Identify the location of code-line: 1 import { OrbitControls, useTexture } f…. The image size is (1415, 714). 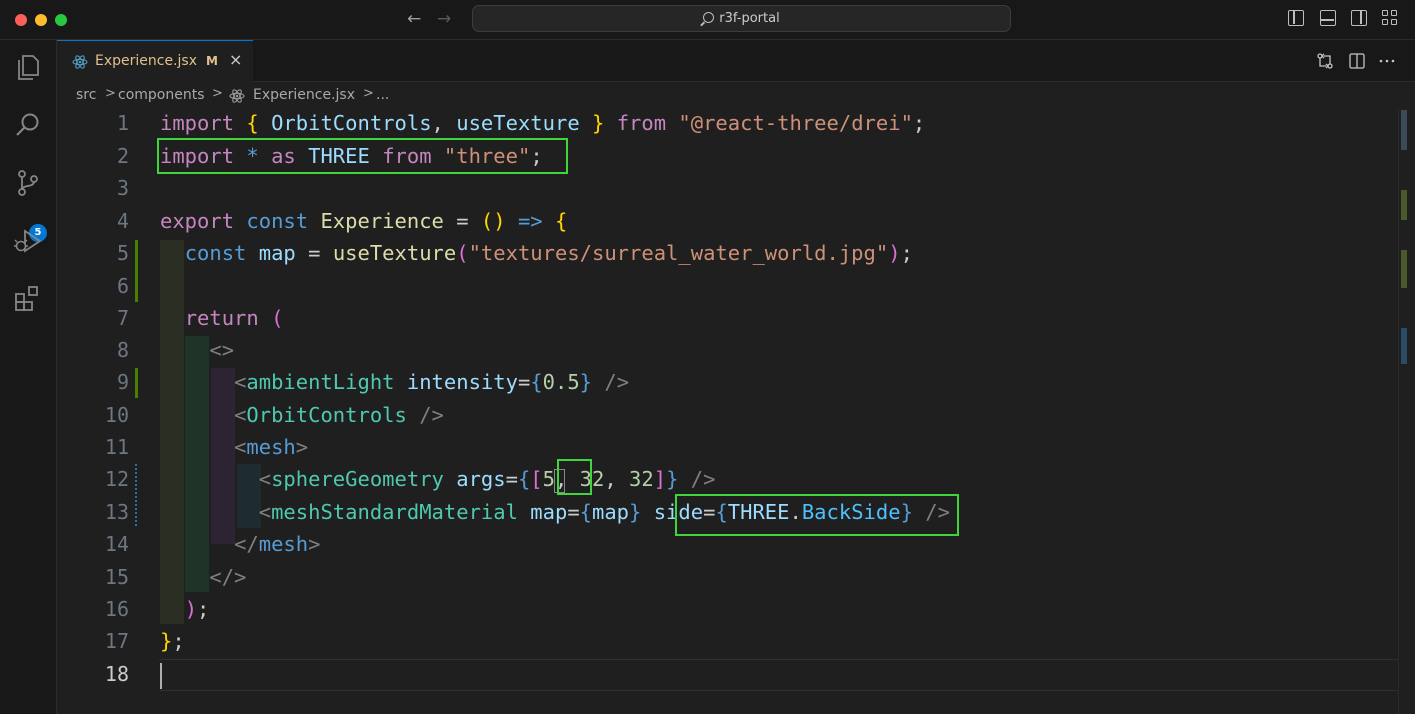
(727, 123).